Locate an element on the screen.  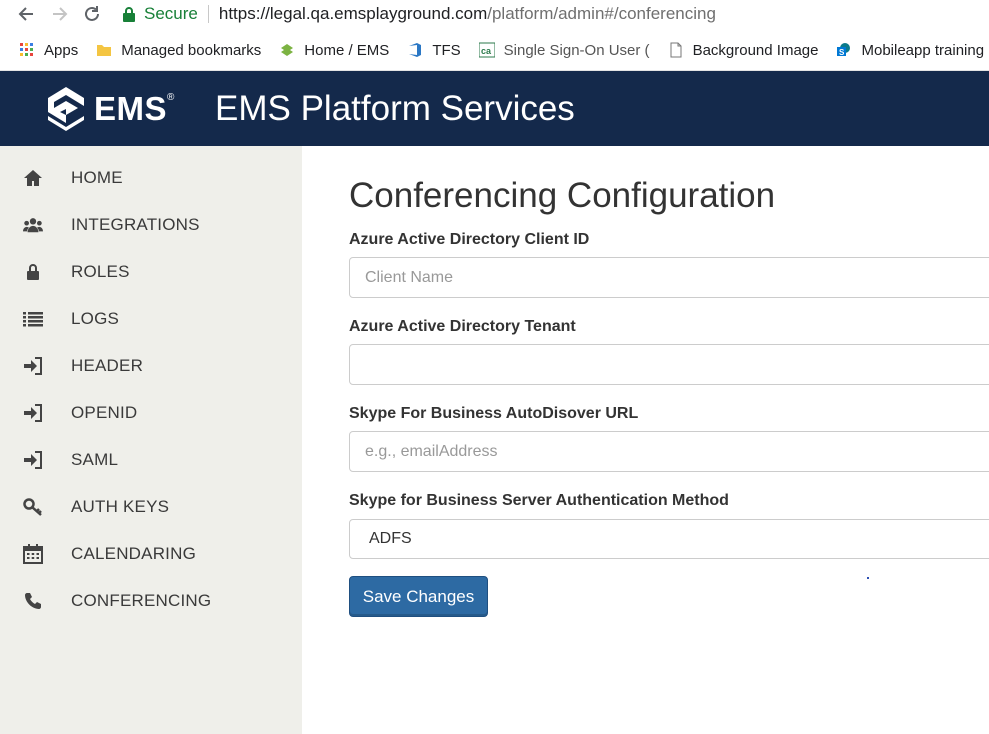
back-arrow-icon is located at coordinates (26, 14).